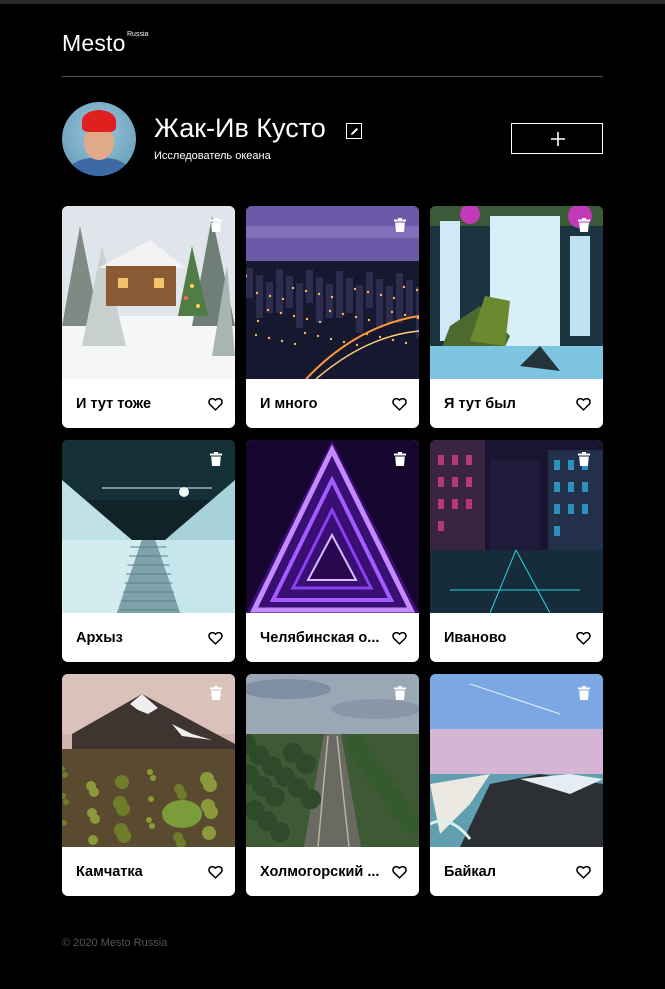  What do you see at coordinates (148, 551) in the screenshot?
I see `place-card: Архыз` at bounding box center [148, 551].